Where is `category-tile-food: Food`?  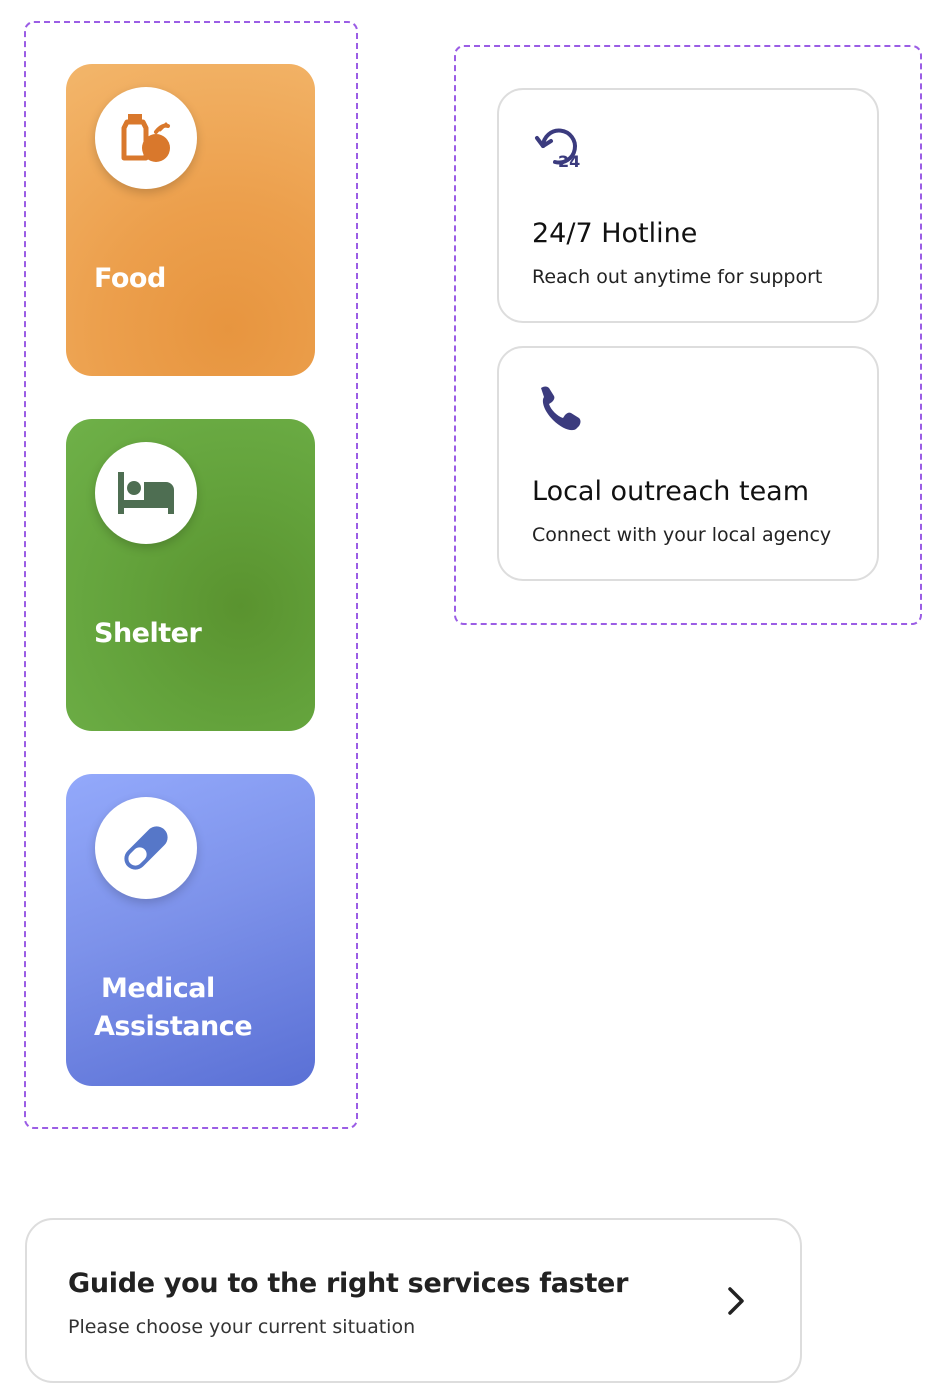 category-tile-food: Food is located at coordinates (190, 220).